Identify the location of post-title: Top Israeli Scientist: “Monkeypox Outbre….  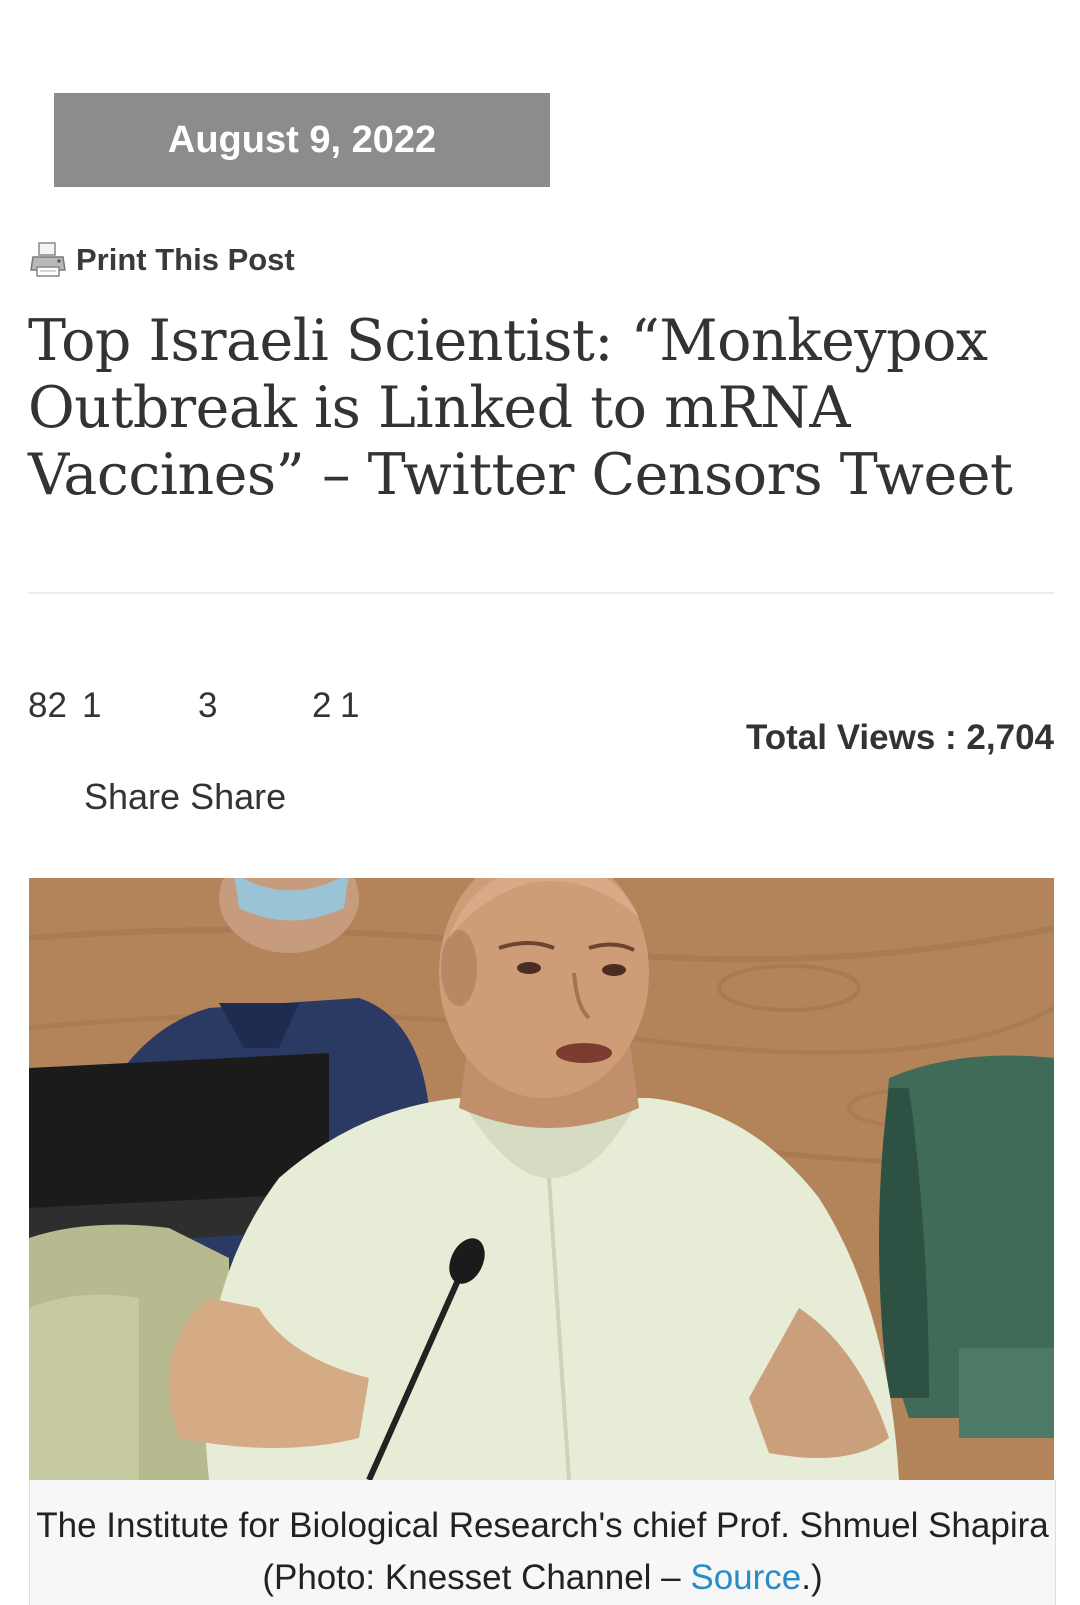
(520, 408).